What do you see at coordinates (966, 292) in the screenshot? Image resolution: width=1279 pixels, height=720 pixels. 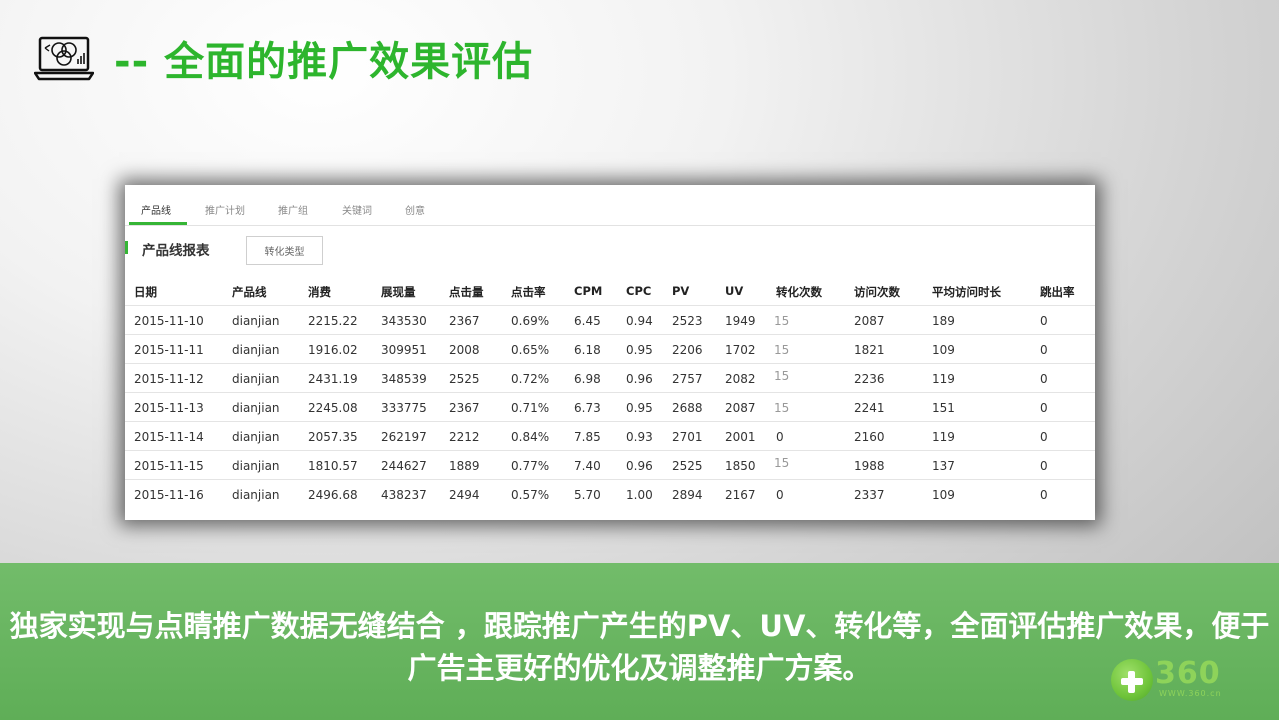 I see `col-header-avg-visit-duration: 平均访问时长` at bounding box center [966, 292].